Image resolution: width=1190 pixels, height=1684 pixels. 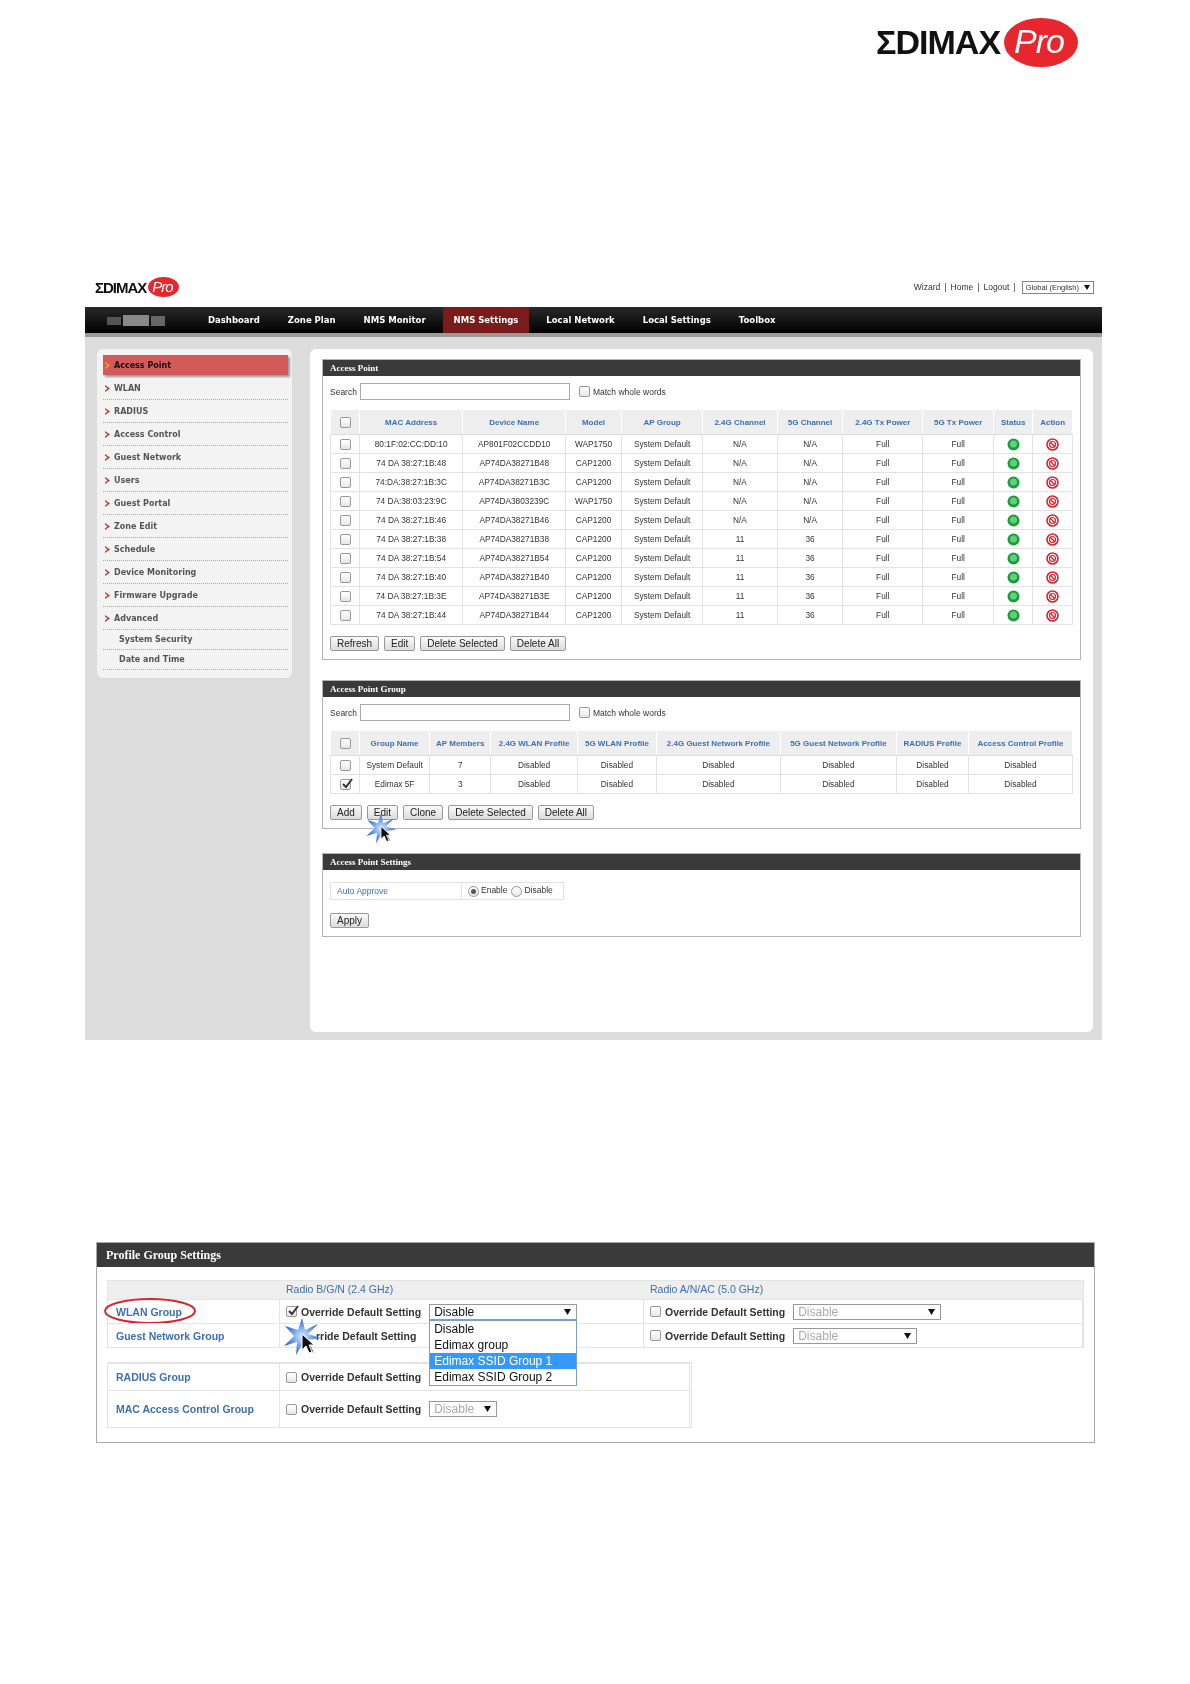 What do you see at coordinates (514, 615) in the screenshot?
I see `table-cell: AP74DA38271B44` at bounding box center [514, 615].